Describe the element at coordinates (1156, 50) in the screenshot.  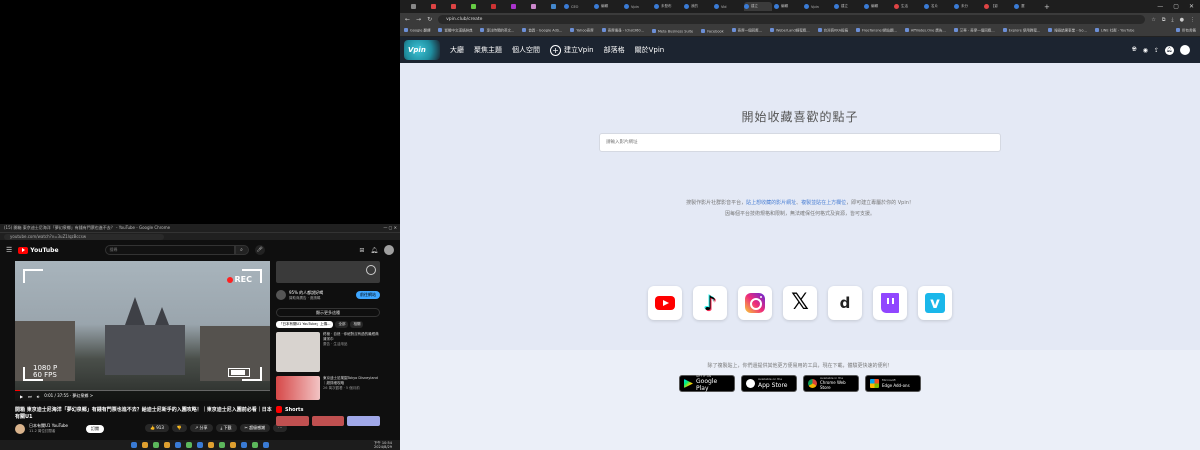
I see `share-icon: ⇪` at that location.